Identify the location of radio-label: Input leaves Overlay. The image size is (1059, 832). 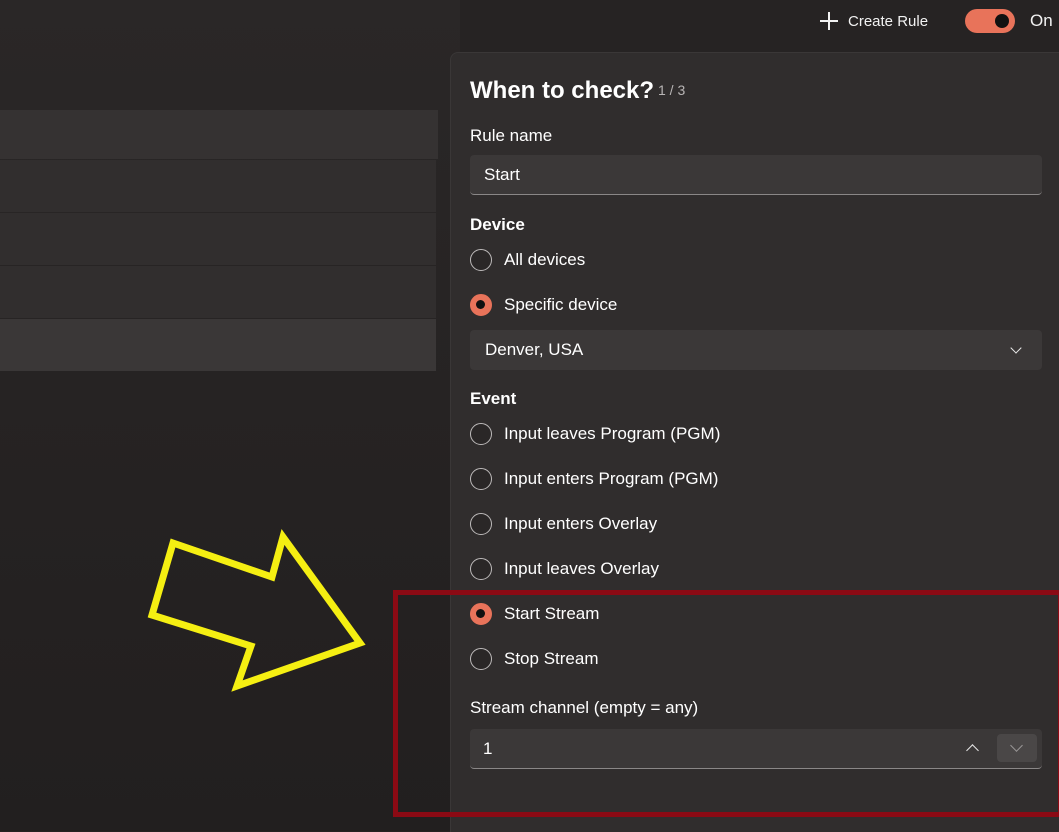
(581, 568).